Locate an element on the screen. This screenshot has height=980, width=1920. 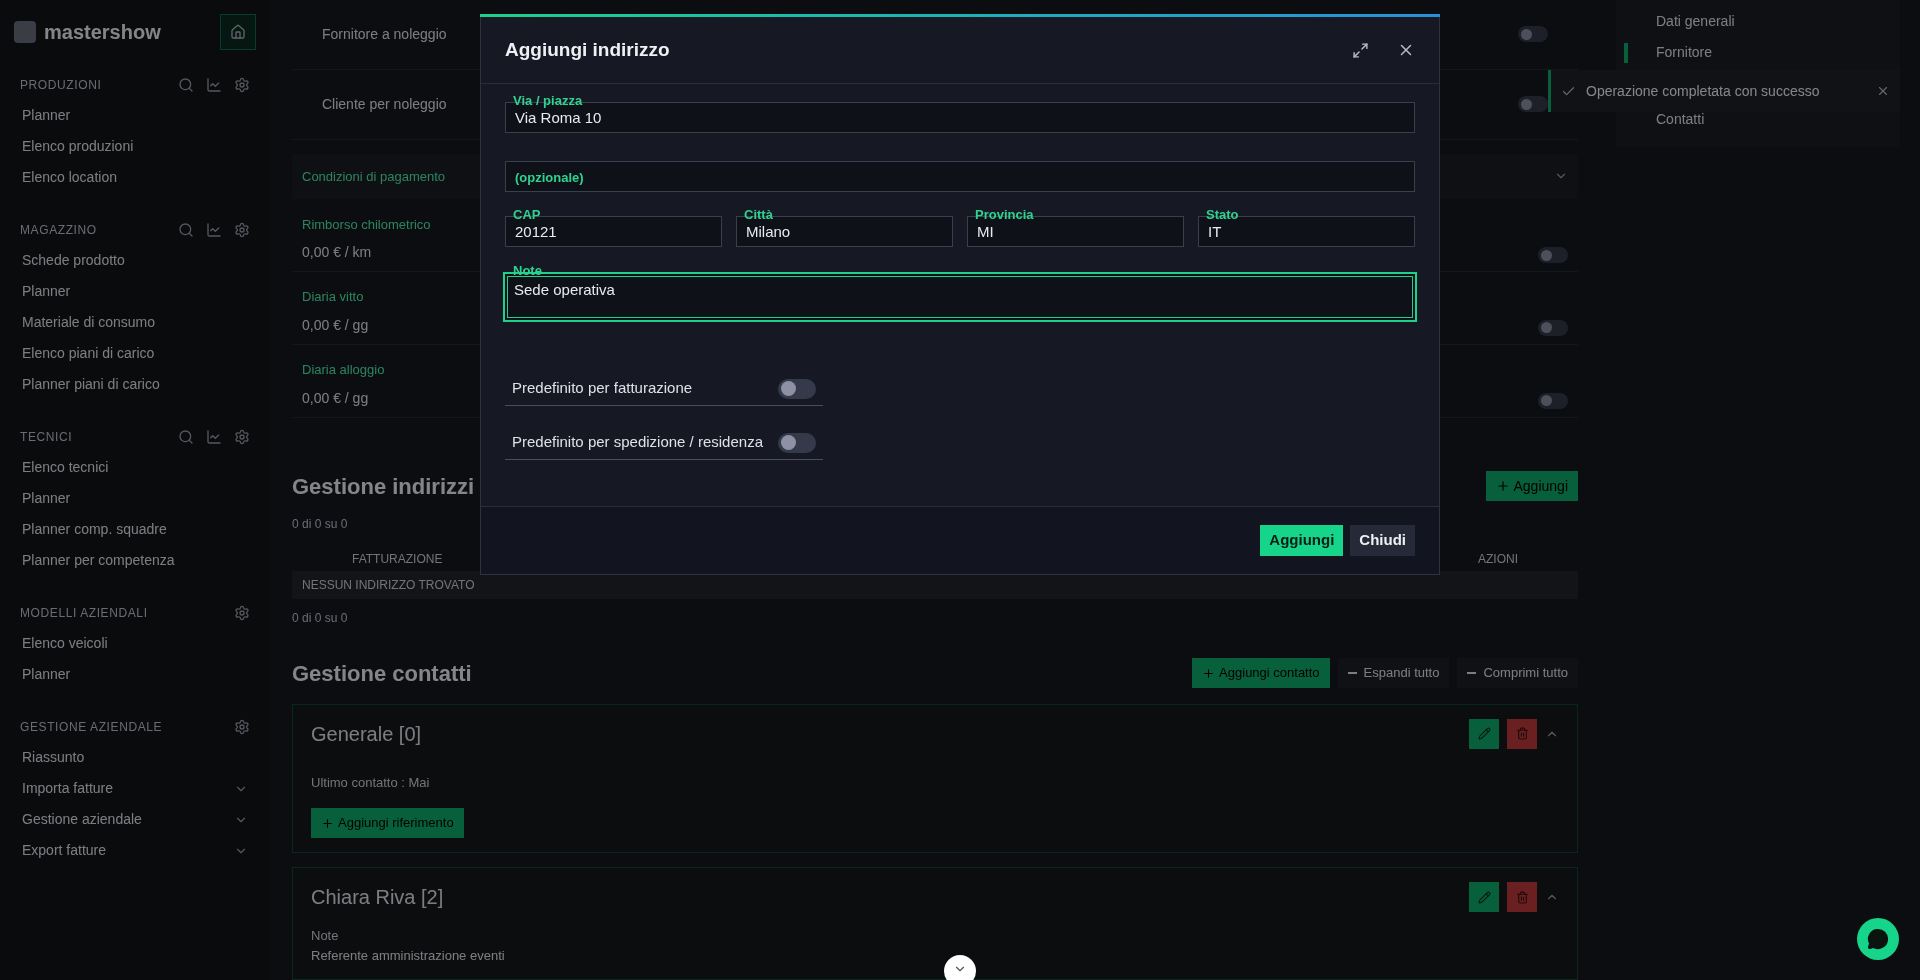
section-title: GESTIONE AZIENDALE is located at coordinates (91, 727).